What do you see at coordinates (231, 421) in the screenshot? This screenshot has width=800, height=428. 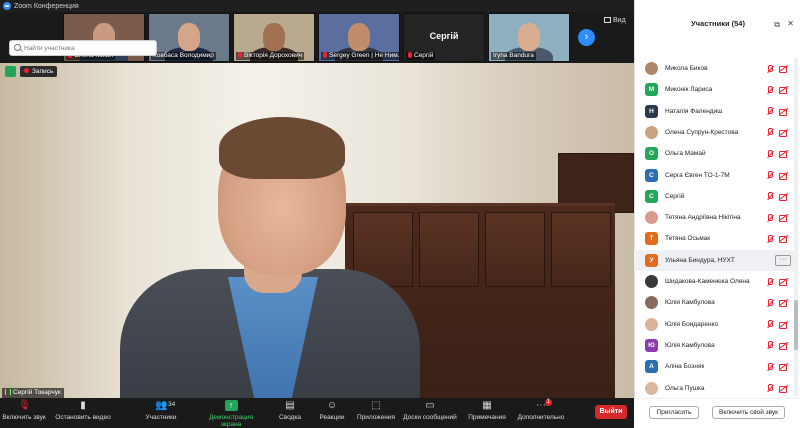 I see `toolbar-label: Демонстрация экрана` at bounding box center [231, 421].